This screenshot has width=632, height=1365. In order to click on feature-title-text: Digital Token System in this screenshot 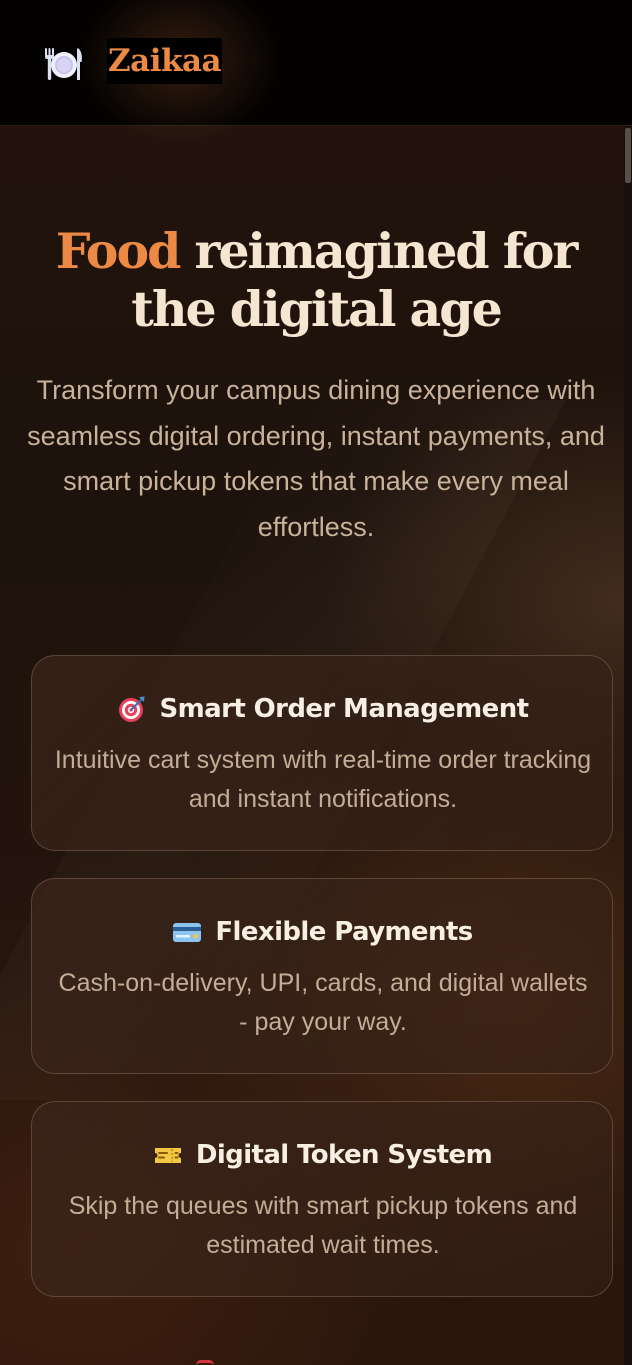, I will do `click(344, 1155)`.